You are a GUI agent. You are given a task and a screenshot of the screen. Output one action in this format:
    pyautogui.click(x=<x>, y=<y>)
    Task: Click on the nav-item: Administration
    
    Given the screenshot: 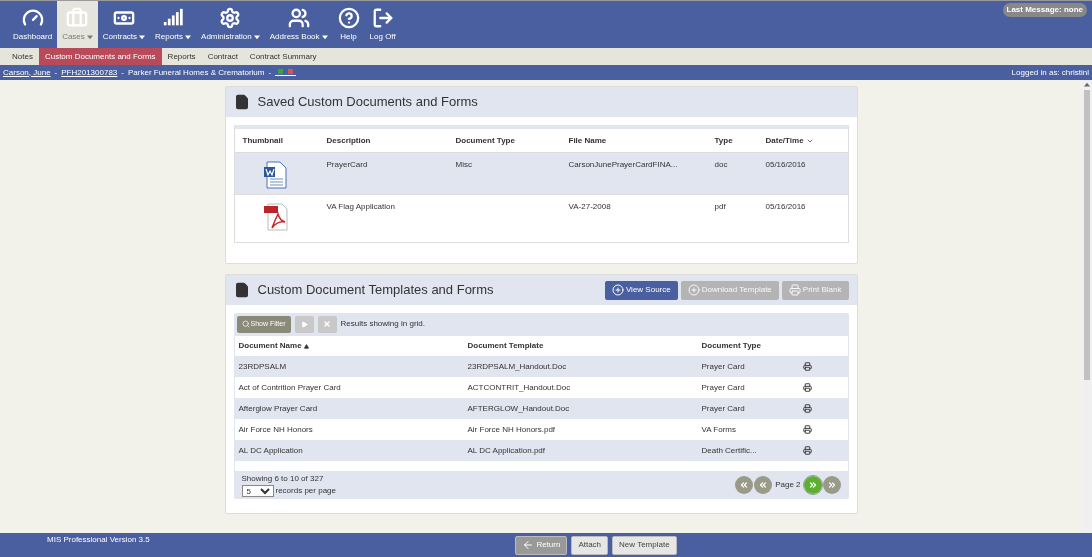 What is the action you would take?
    pyautogui.click(x=230, y=24)
    